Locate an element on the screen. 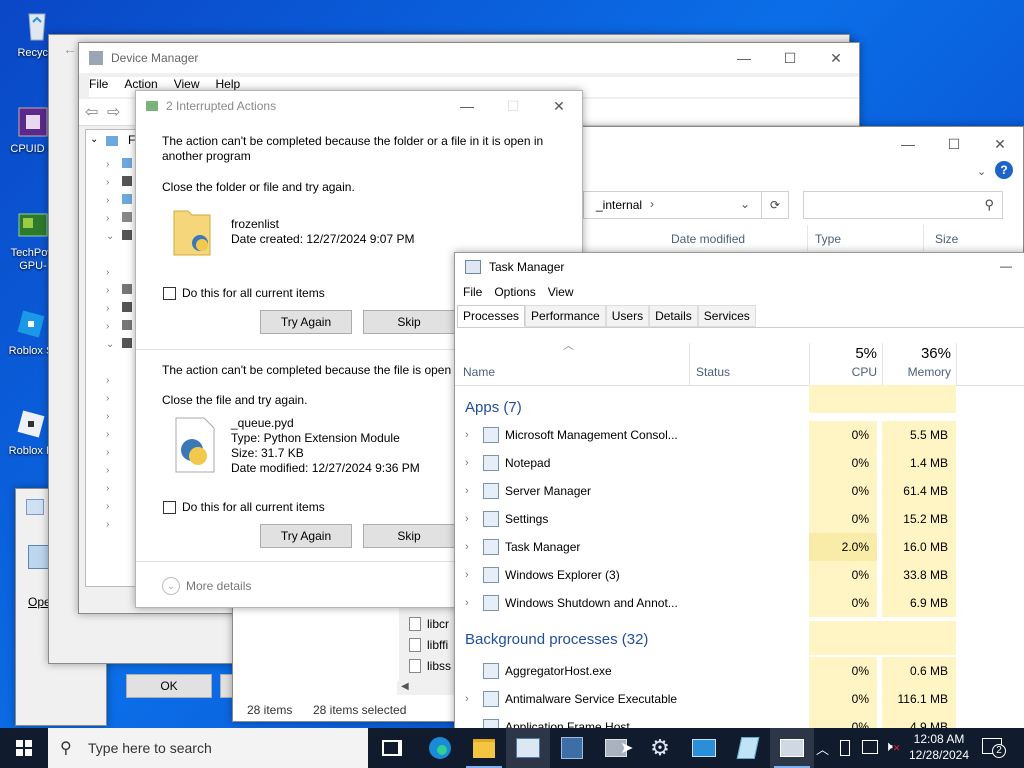 This screenshot has width=1024, height=768. conflict-item-size-2: Size: 31.7 KB is located at coordinates (267, 453).